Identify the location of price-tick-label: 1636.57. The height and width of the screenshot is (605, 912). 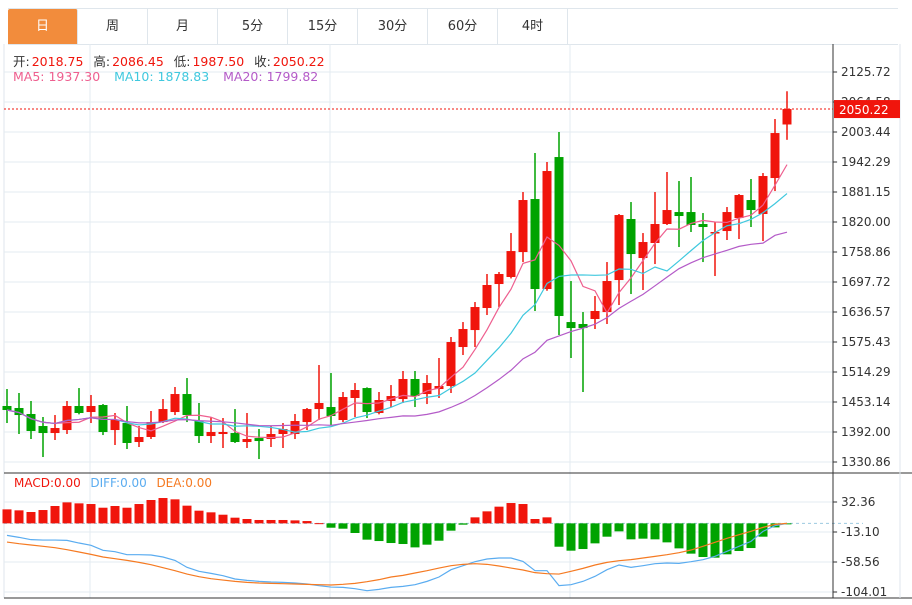
(866, 312).